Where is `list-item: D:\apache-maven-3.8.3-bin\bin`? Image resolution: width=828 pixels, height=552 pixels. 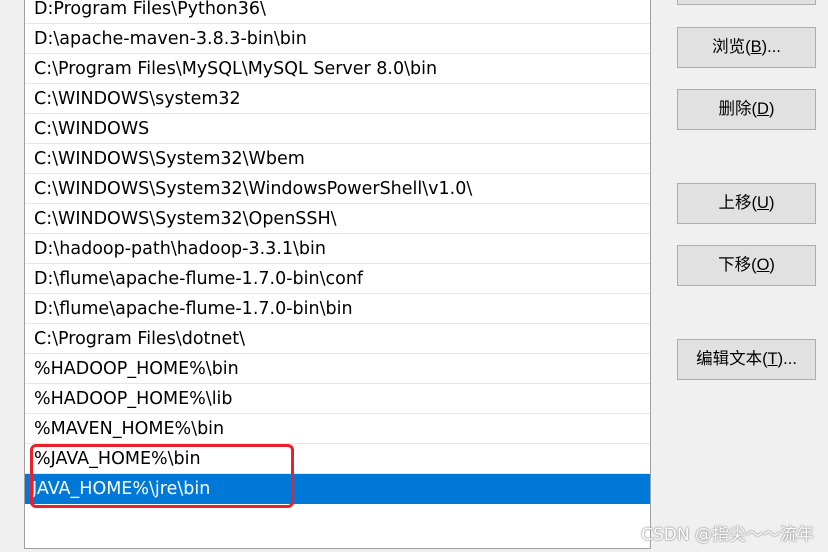 list-item: D:\apache-maven-3.8.3-bin\bin is located at coordinates (337, 39).